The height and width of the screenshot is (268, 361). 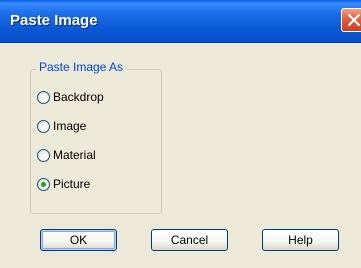 What do you see at coordinates (300, 240) in the screenshot?
I see `help-button: Help` at bounding box center [300, 240].